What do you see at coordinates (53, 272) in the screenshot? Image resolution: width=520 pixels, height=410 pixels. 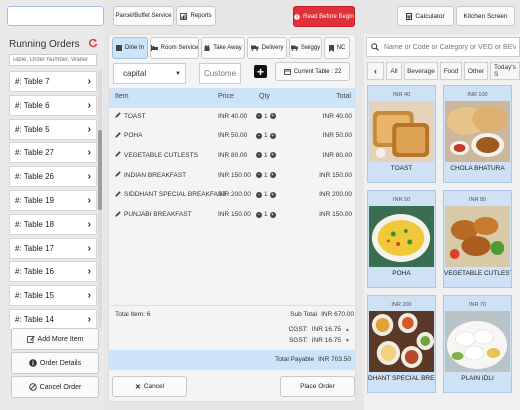 I see `table-list-item: #: Table 16 ›` at bounding box center [53, 272].